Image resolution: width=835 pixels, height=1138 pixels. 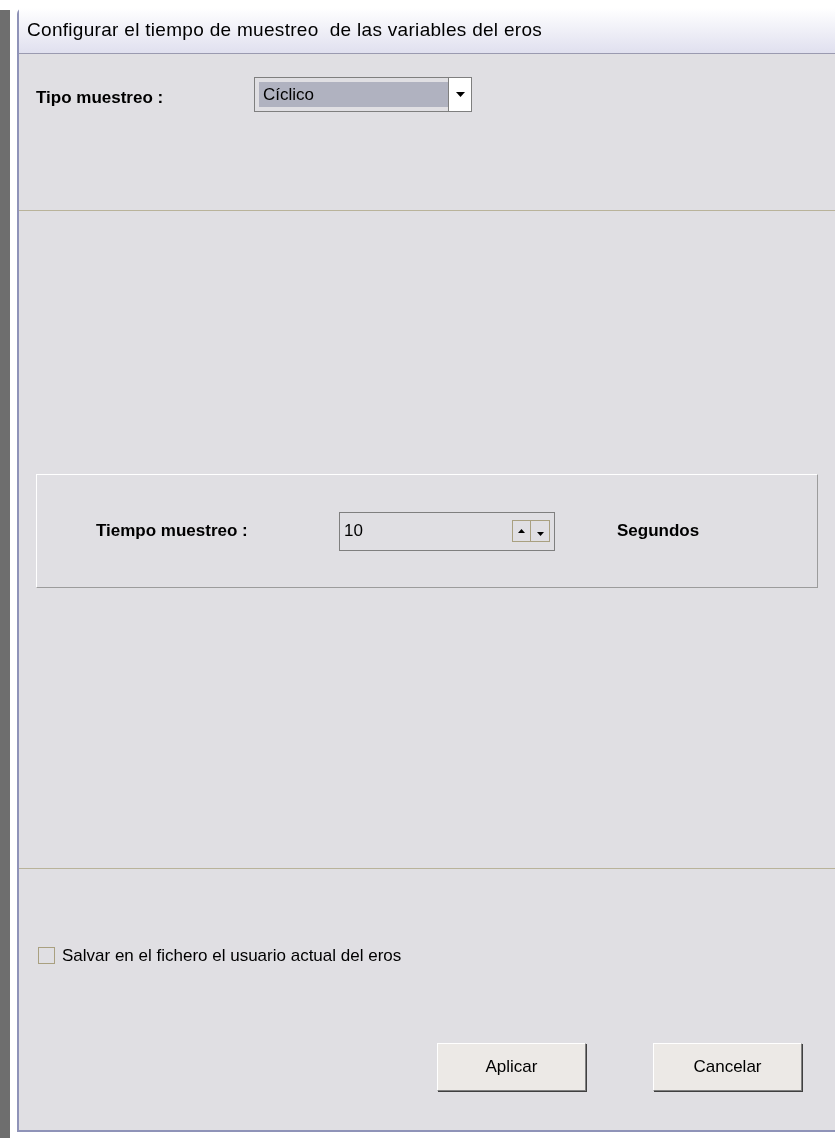 I want to click on sampling-type-dropdown: Cíclico, so click(x=363, y=94).